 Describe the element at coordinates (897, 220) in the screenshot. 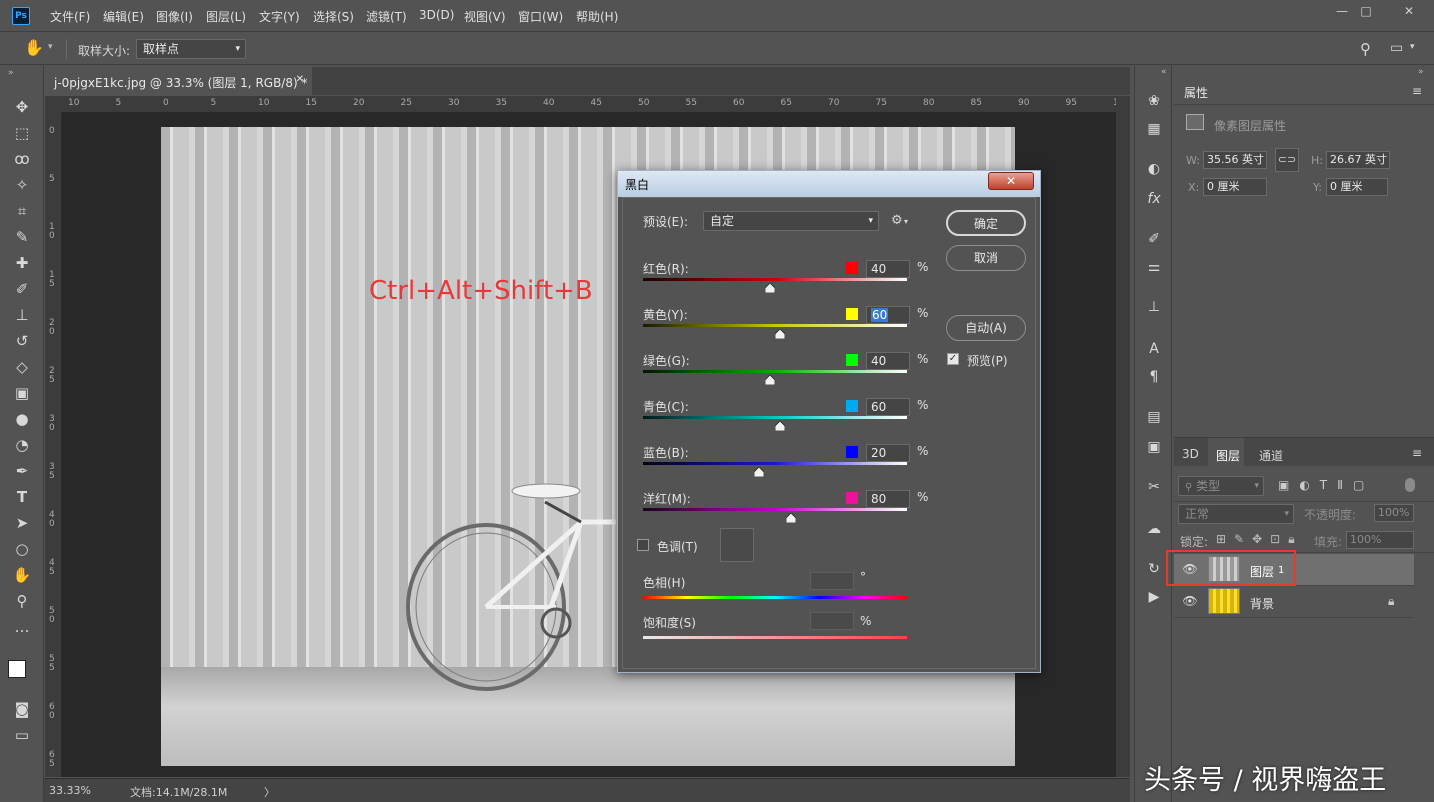

I see `preset-options-gear-icon: ⚙` at that location.